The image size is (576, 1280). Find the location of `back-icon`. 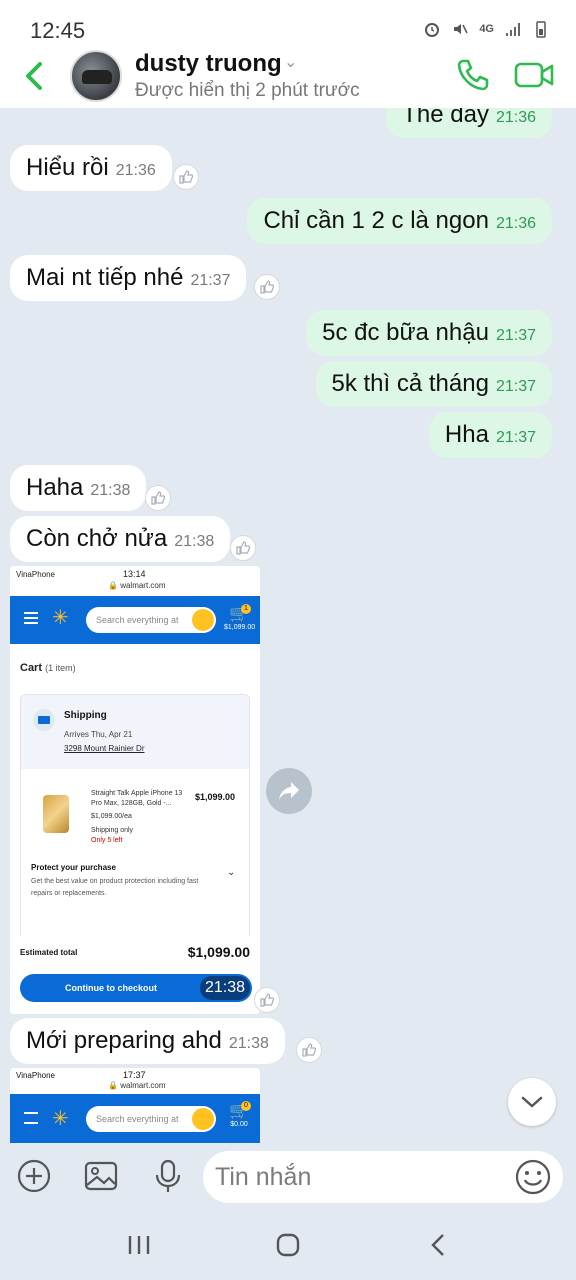

back-icon is located at coordinates (36, 76).